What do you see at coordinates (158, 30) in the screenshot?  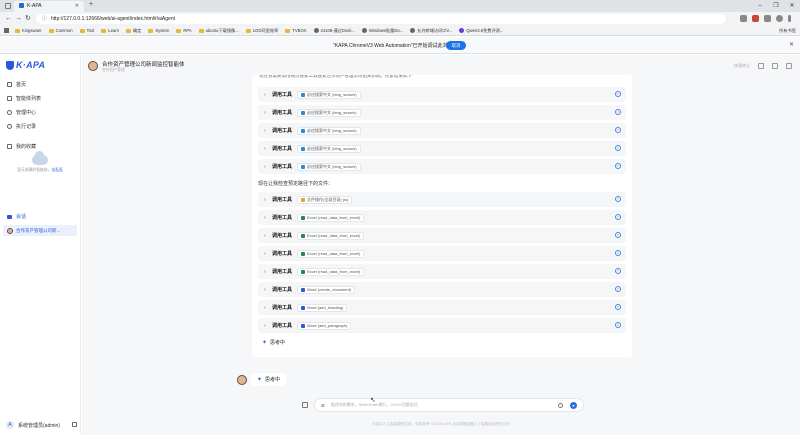 I see `bookmark-item: System` at bounding box center [158, 30].